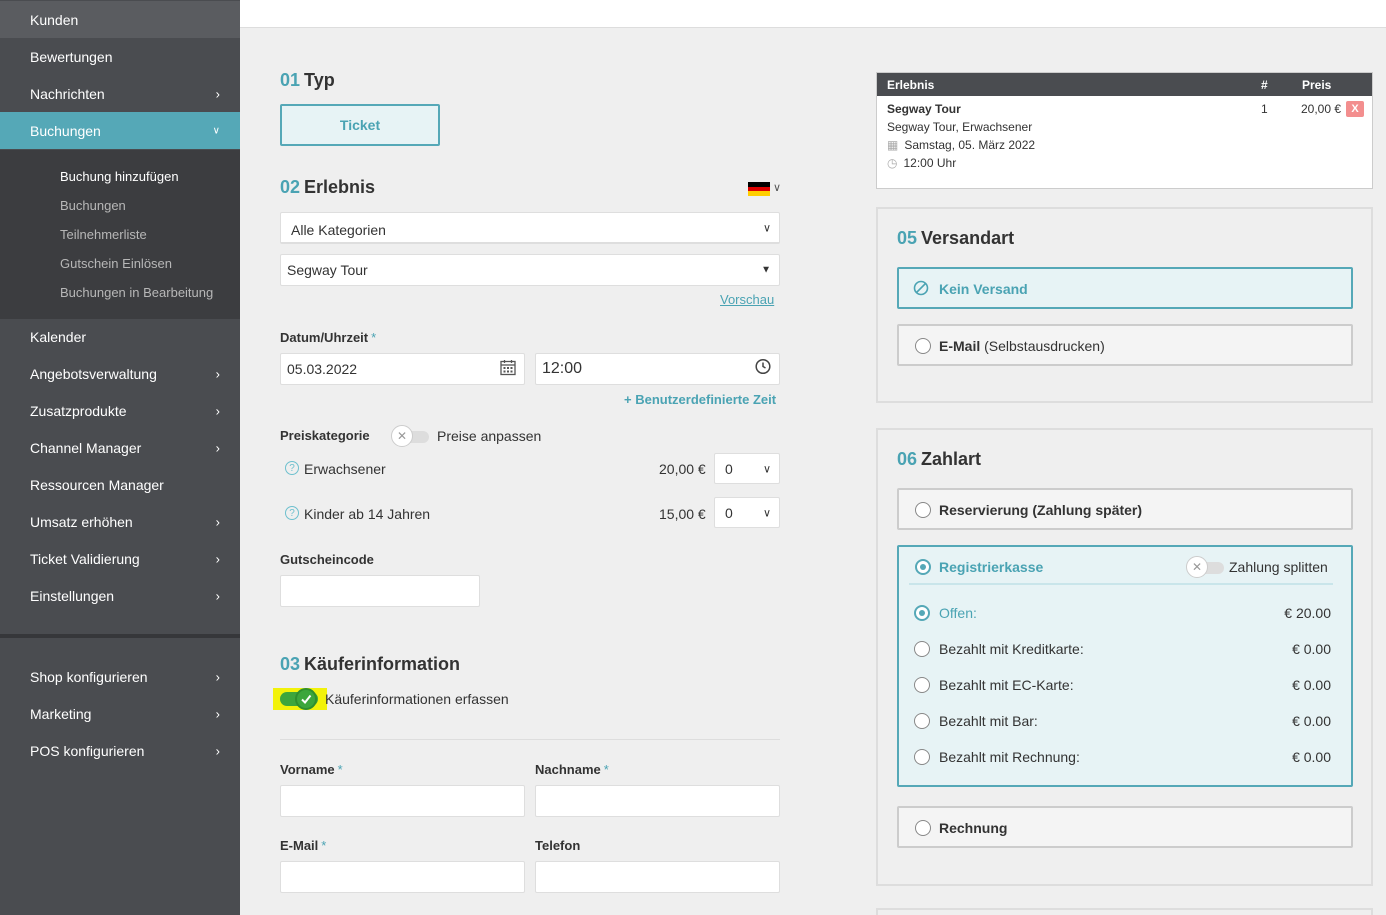 The width and height of the screenshot is (1386, 915). I want to click on split-payment-label: Zahlung splitten, so click(1278, 567).